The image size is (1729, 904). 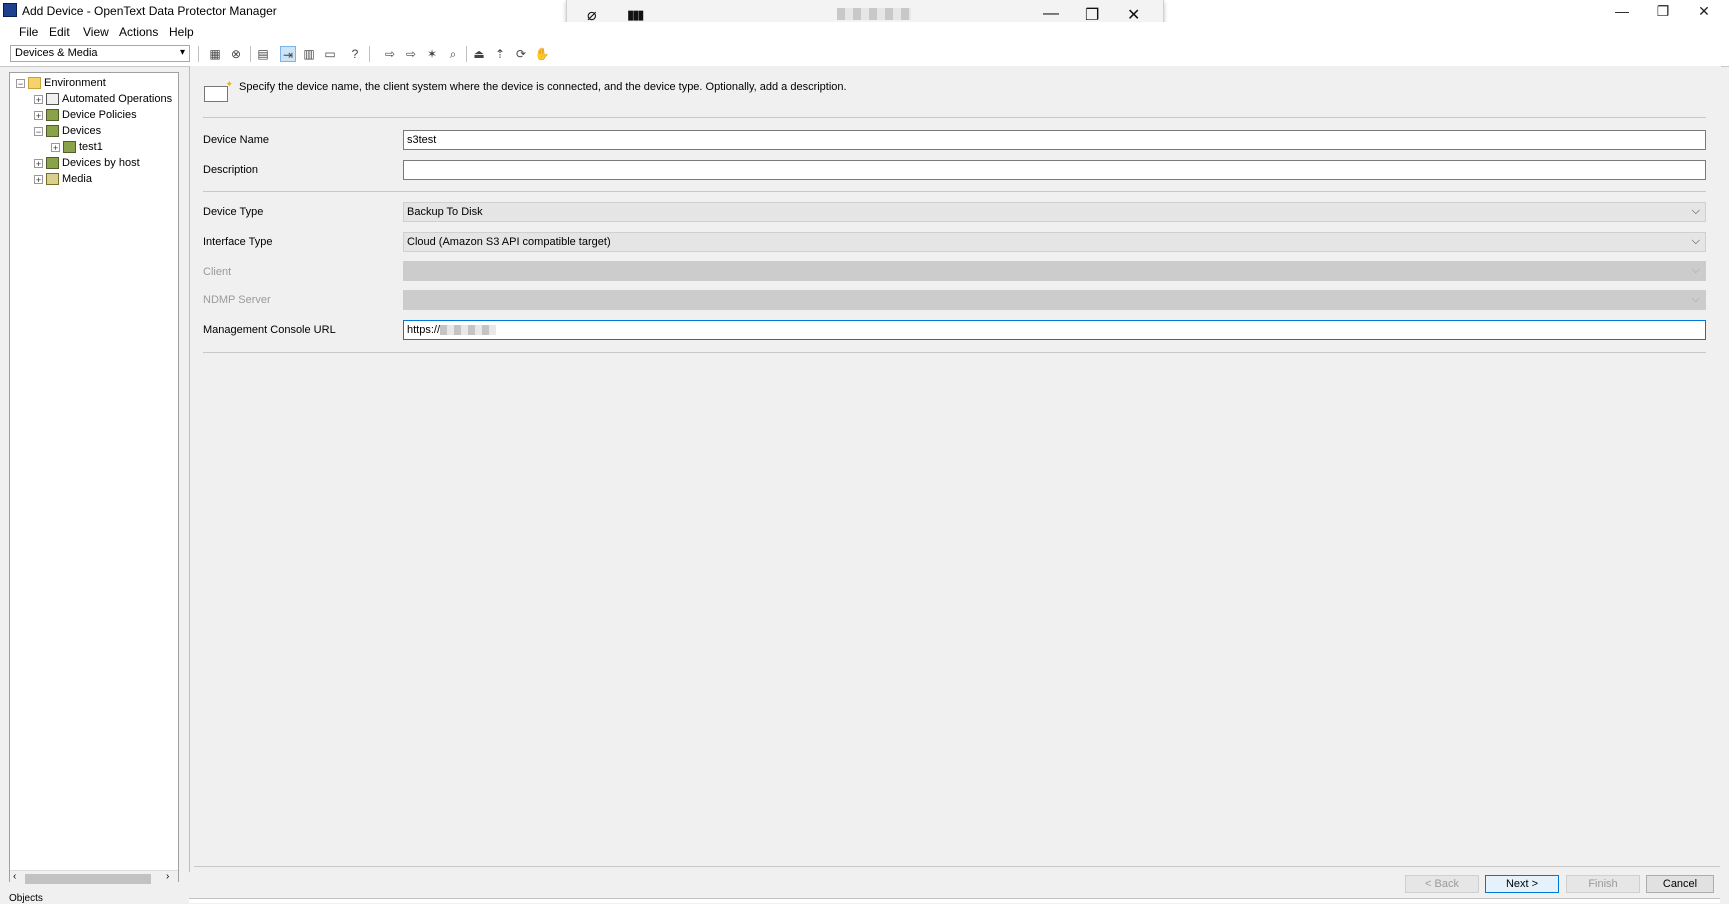 I want to click on operations-icon, so click(x=52, y=99).